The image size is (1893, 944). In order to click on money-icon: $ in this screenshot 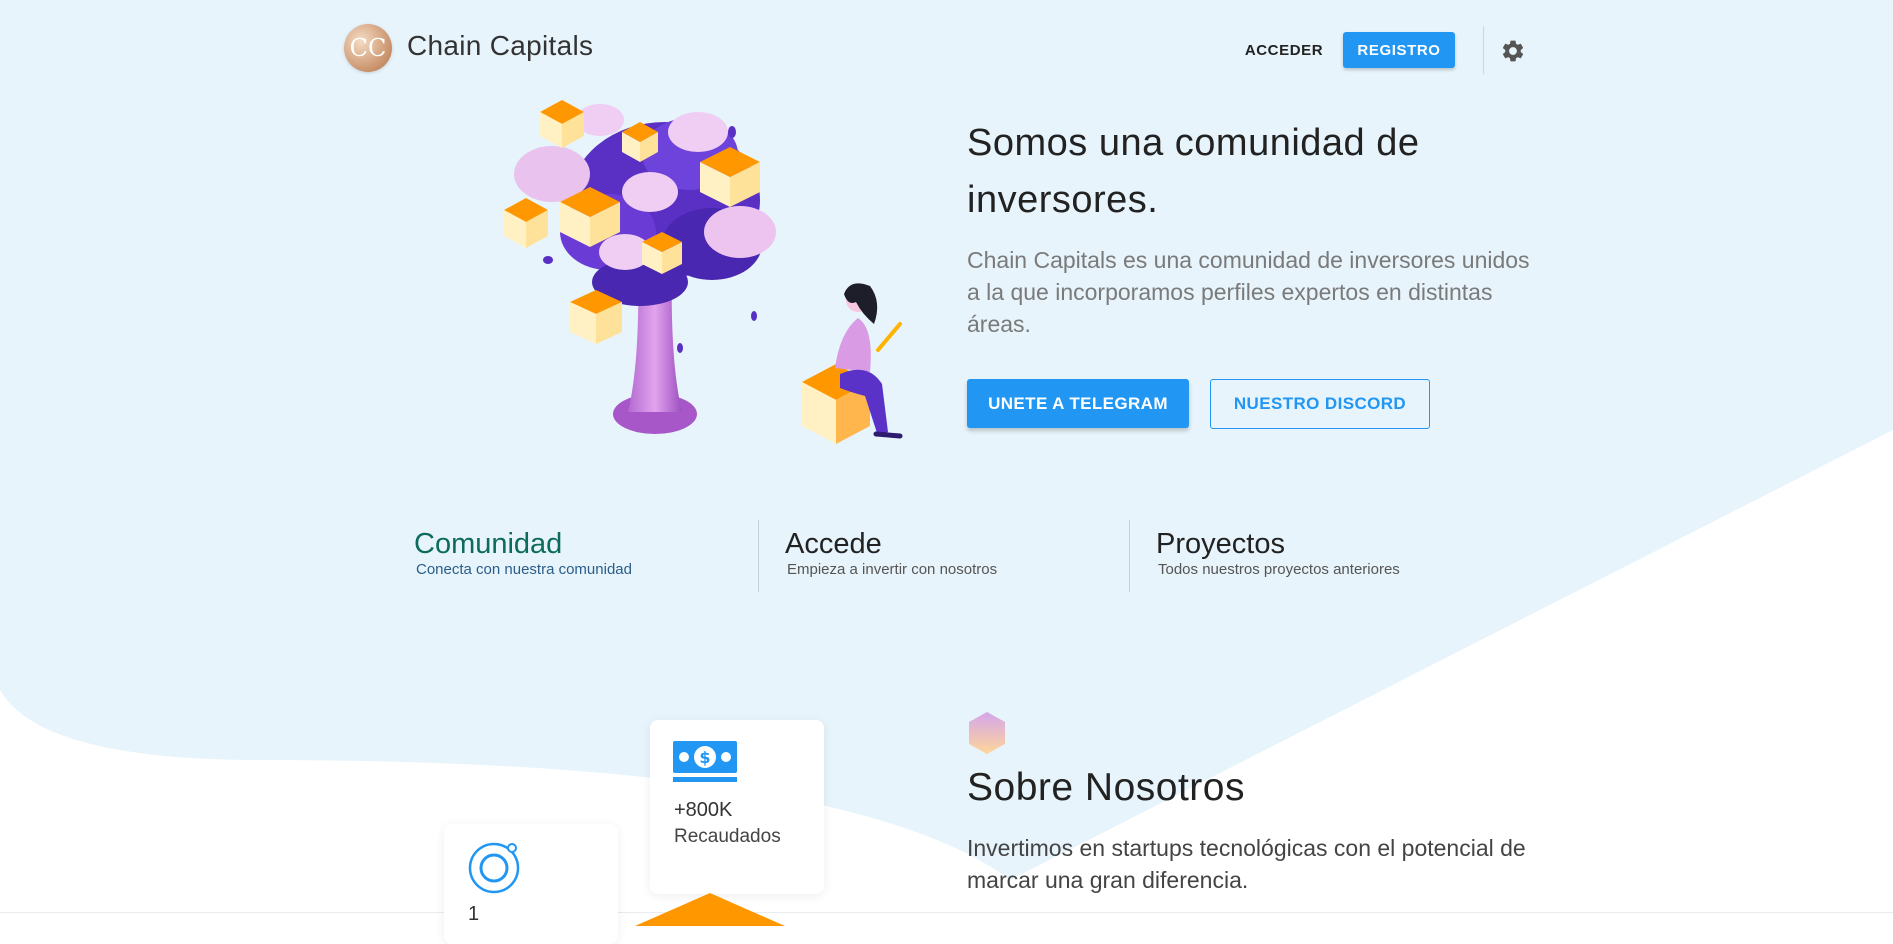, I will do `click(705, 761)`.